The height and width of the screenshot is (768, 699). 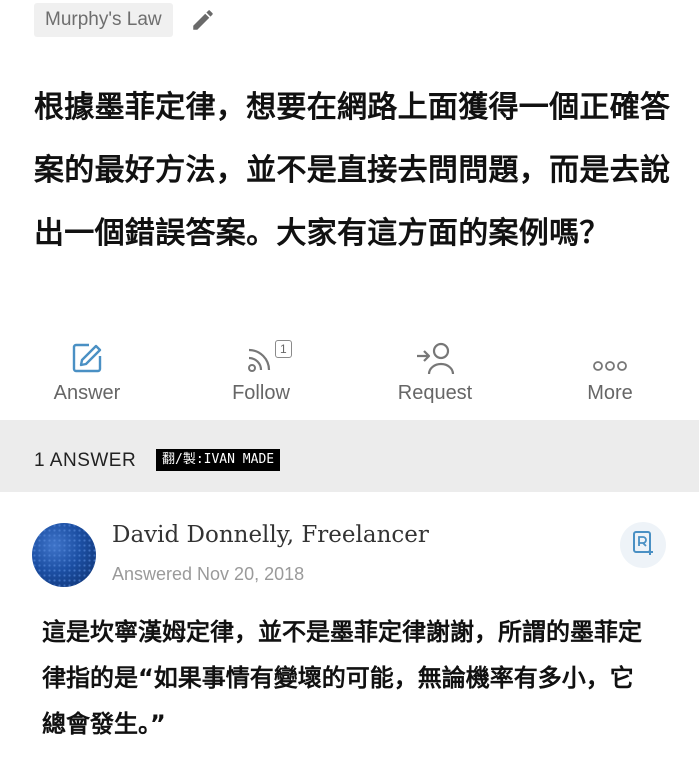 What do you see at coordinates (435, 393) in the screenshot?
I see `request-label: Request` at bounding box center [435, 393].